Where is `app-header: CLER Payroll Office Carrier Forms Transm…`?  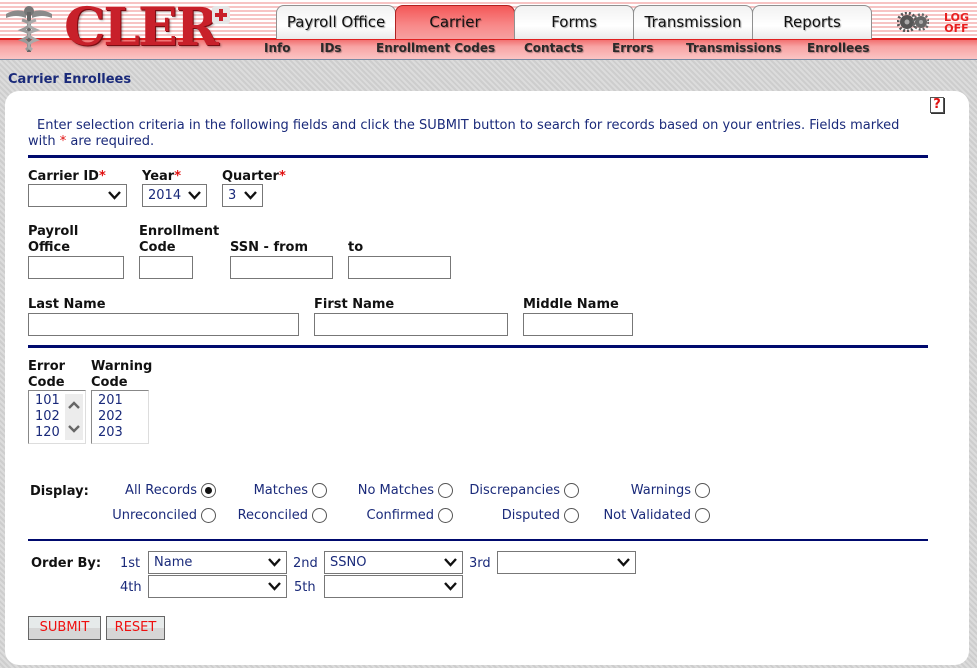 app-header: CLER Payroll Office Carrier Forms Transm… is located at coordinates (488, 30).